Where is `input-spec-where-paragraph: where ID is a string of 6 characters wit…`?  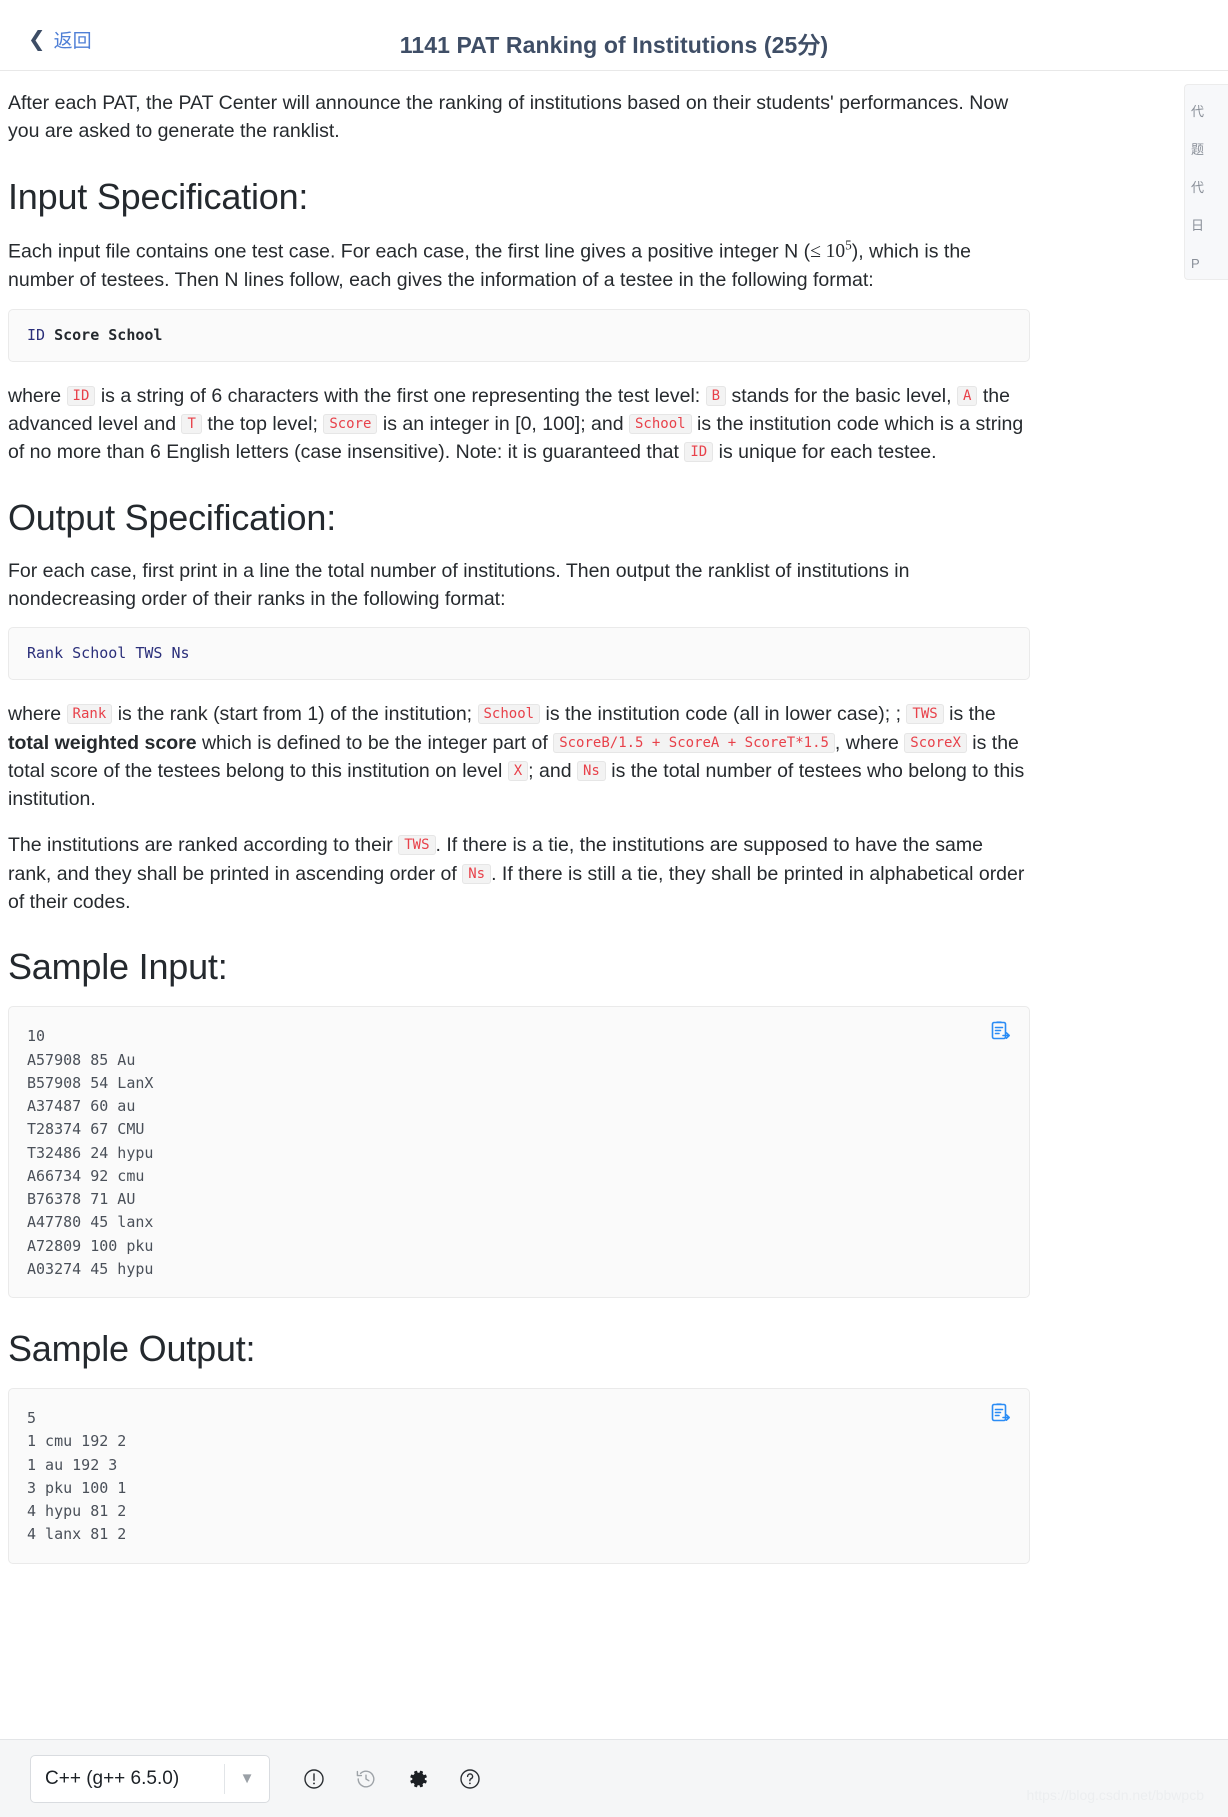
input-spec-where-paragraph: where ID is a string of 6 characters wit… is located at coordinates (519, 424).